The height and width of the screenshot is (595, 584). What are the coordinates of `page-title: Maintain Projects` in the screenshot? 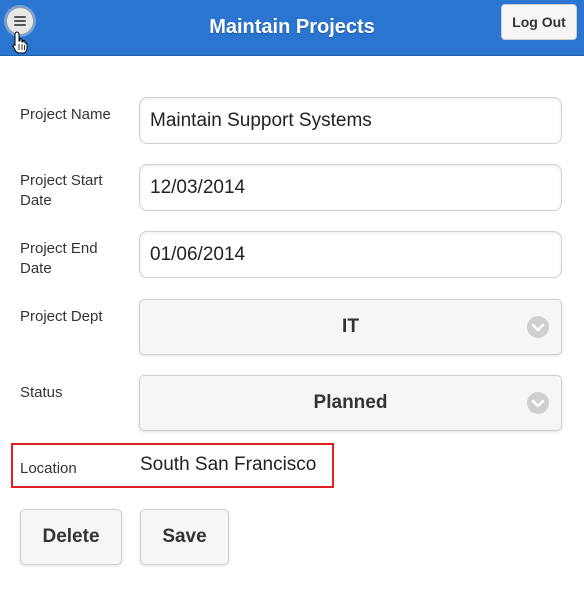 It's located at (292, 27).